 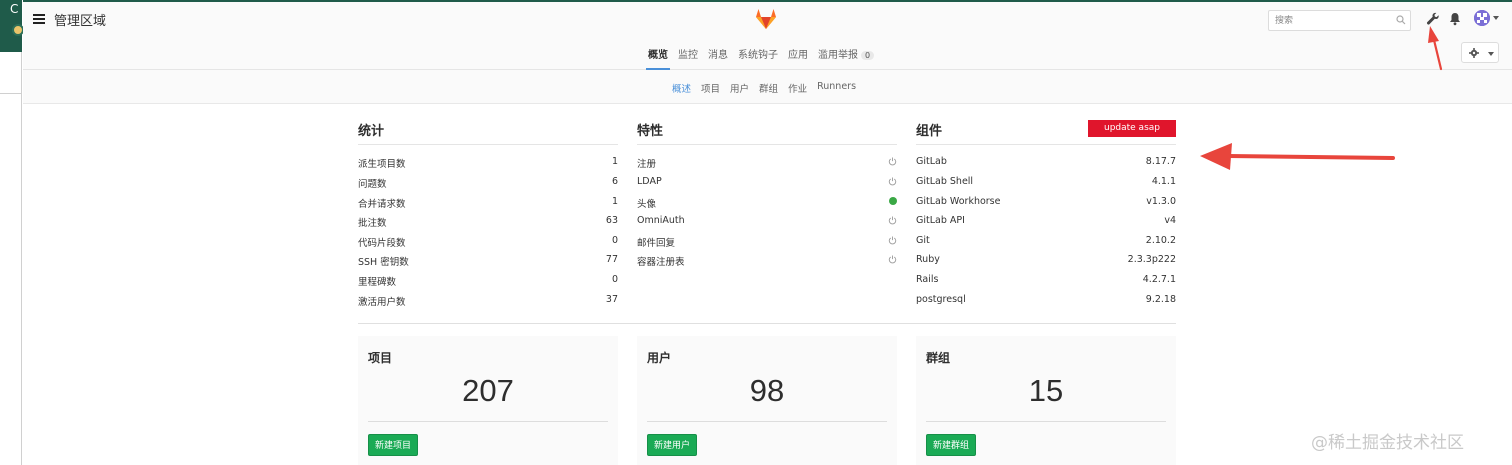 What do you see at coordinates (1160, 161) in the screenshot?
I see `component-version: 8.17.7` at bounding box center [1160, 161].